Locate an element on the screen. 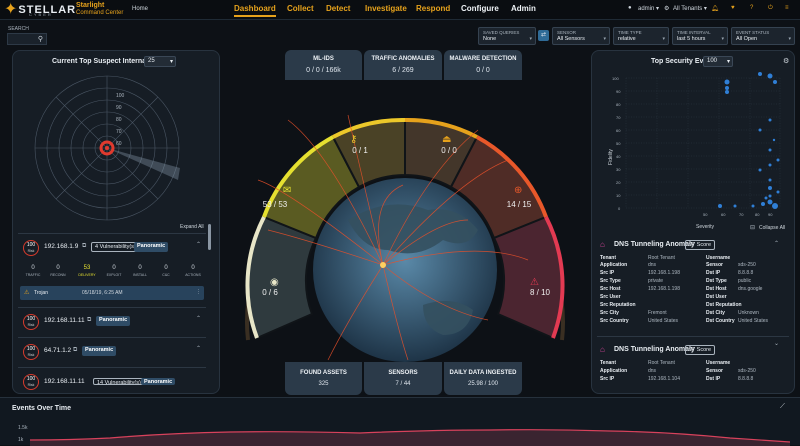 Image resolution: width=800 pixels, height=446 pixels. stat-value: 325 is located at coordinates (323, 384).